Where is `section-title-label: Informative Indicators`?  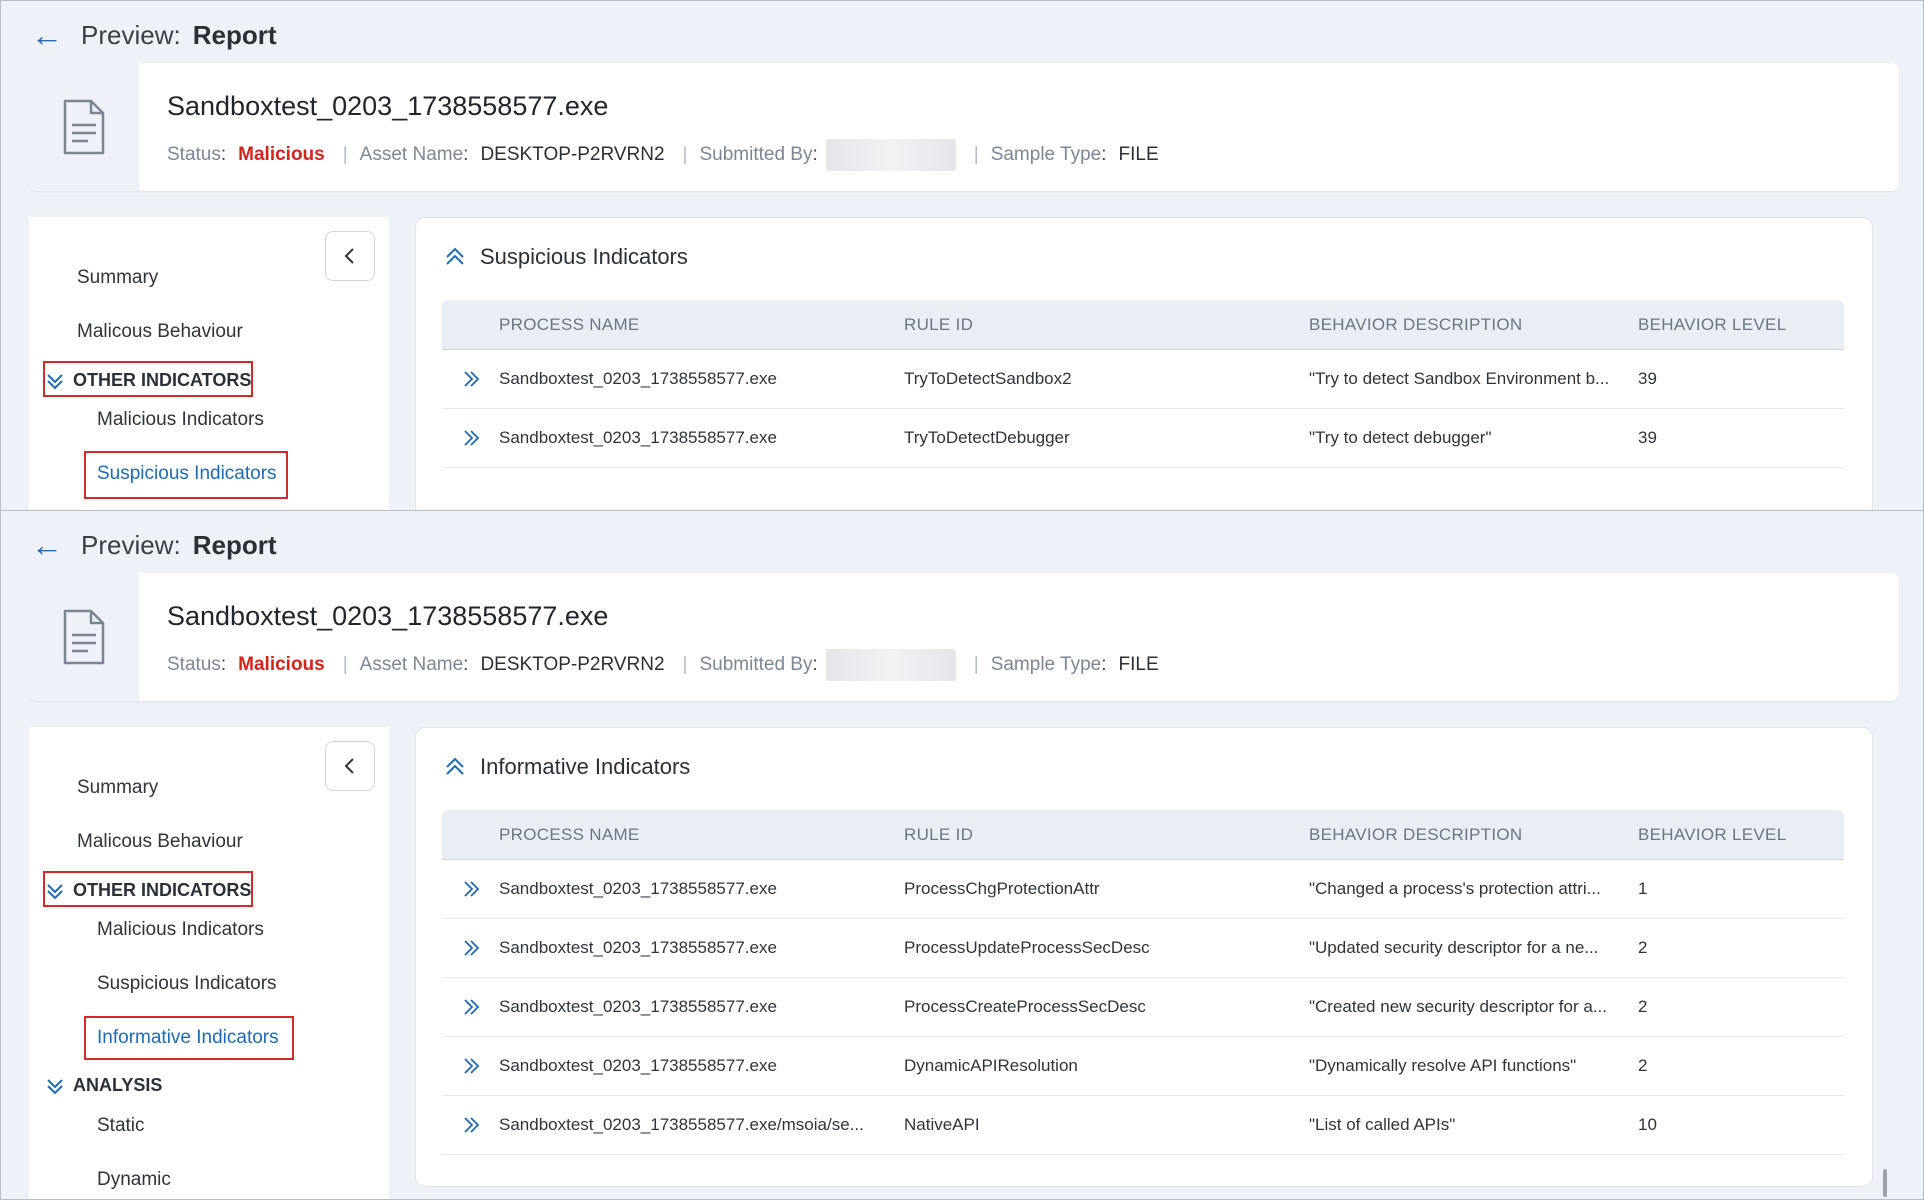 section-title-label: Informative Indicators is located at coordinates (585, 766).